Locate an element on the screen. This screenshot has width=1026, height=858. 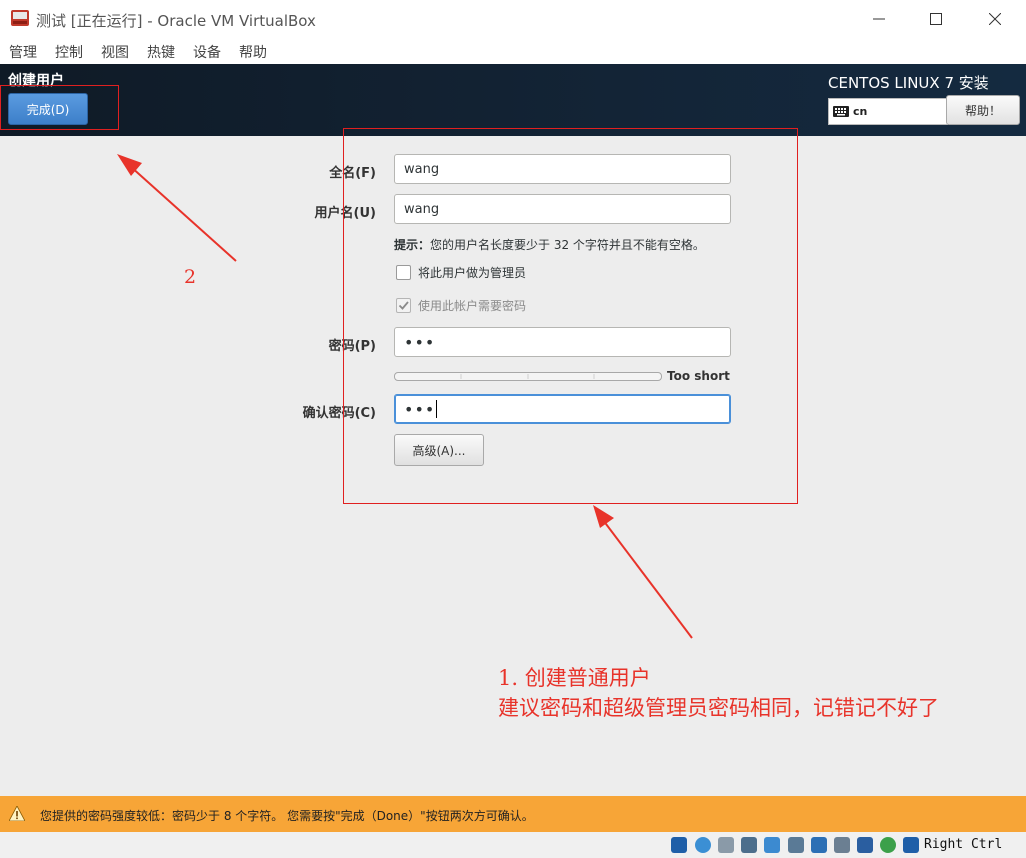
mouse-integration-icon is located at coordinates (911, 845).